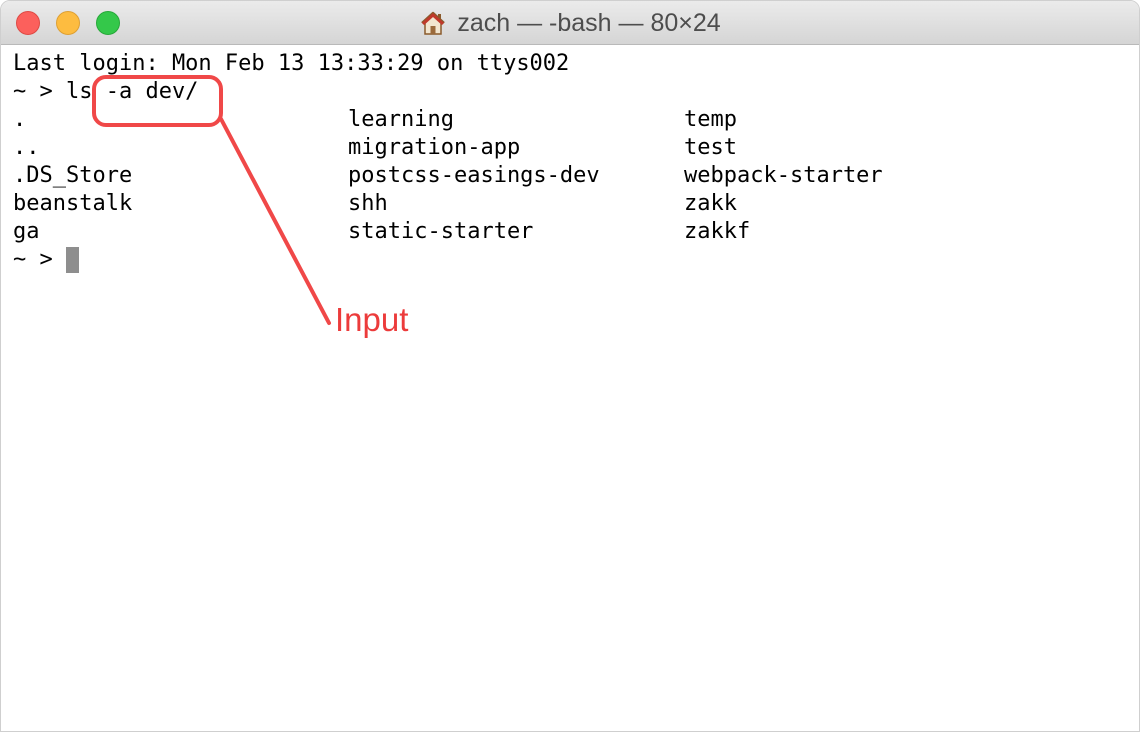 Image resolution: width=1140 pixels, height=732 pixels. I want to click on listing-entry: webpack-starter, so click(783, 175).